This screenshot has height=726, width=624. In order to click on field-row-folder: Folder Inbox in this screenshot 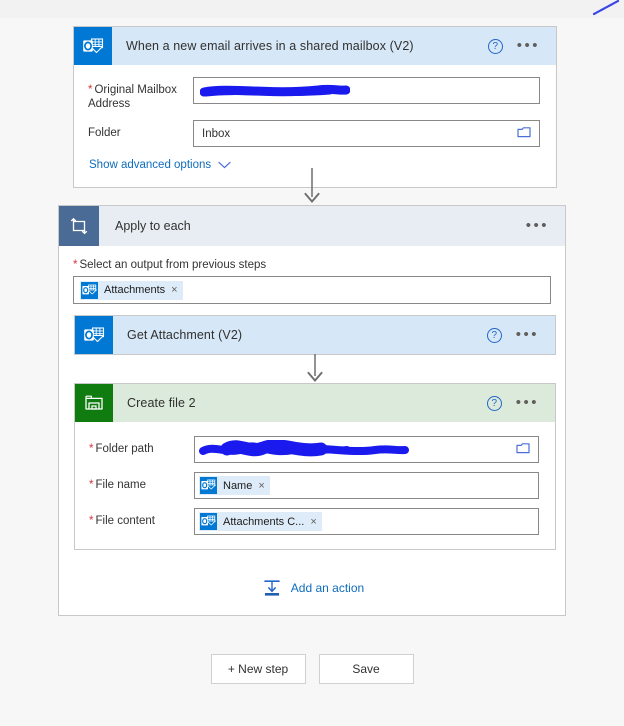, I will do `click(314, 133)`.